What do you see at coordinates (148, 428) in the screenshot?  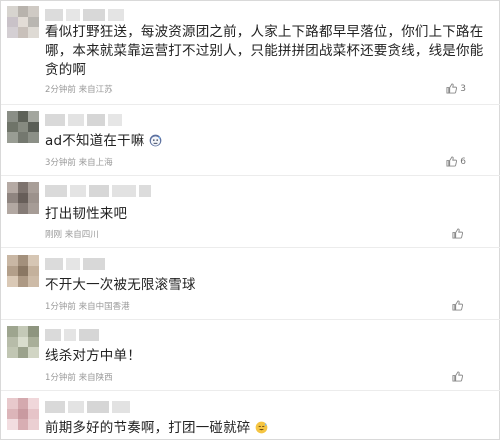 I see `comment-text-content: 前期多好的节奏啊，打团一碰就碎` at bounding box center [148, 428].